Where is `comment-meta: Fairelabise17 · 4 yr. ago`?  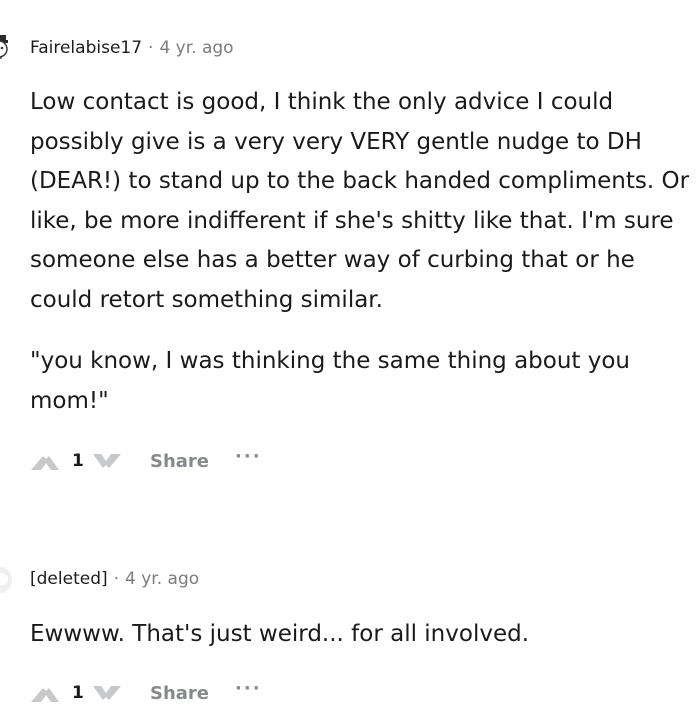
comment-meta: Fairelabise17 · 4 yr. ago is located at coordinates (132, 48).